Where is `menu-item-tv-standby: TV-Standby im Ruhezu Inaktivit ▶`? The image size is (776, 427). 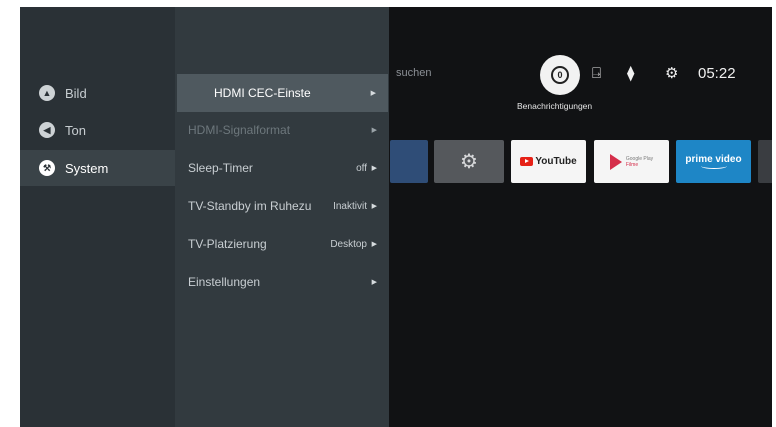
menu-item-tv-standby: TV-Standby im Ruhezu Inaktivit ▶ is located at coordinates (282, 206).